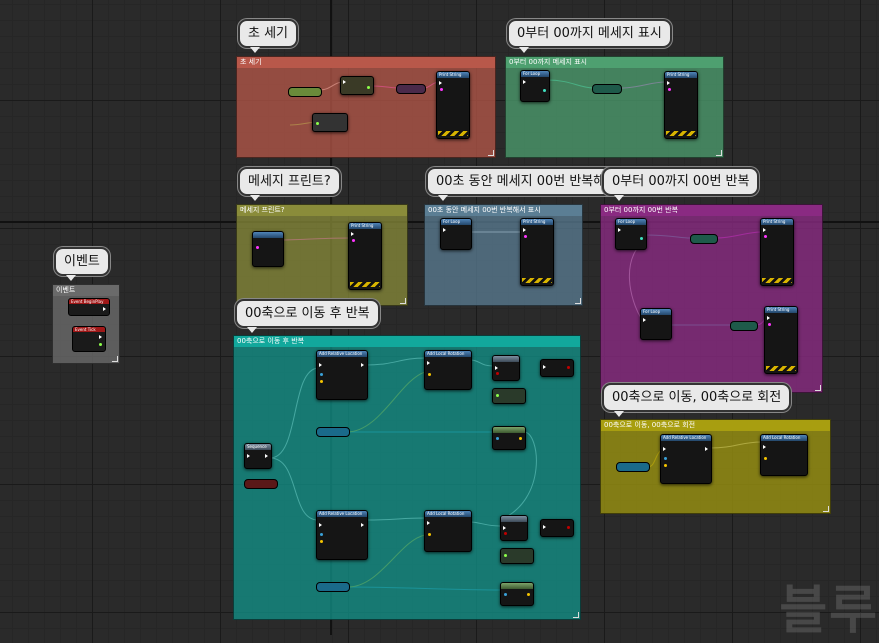 The image size is (879, 643). What do you see at coordinates (261, 484) in the screenshot?
I see `bool-variable-node` at bounding box center [261, 484].